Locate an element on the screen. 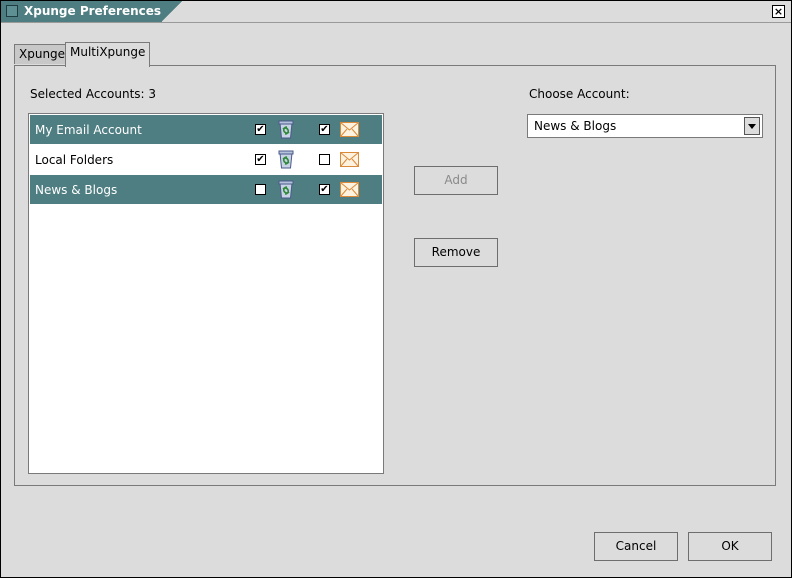 This screenshot has height=578, width=792. junk-checkbox is located at coordinates (324, 159).